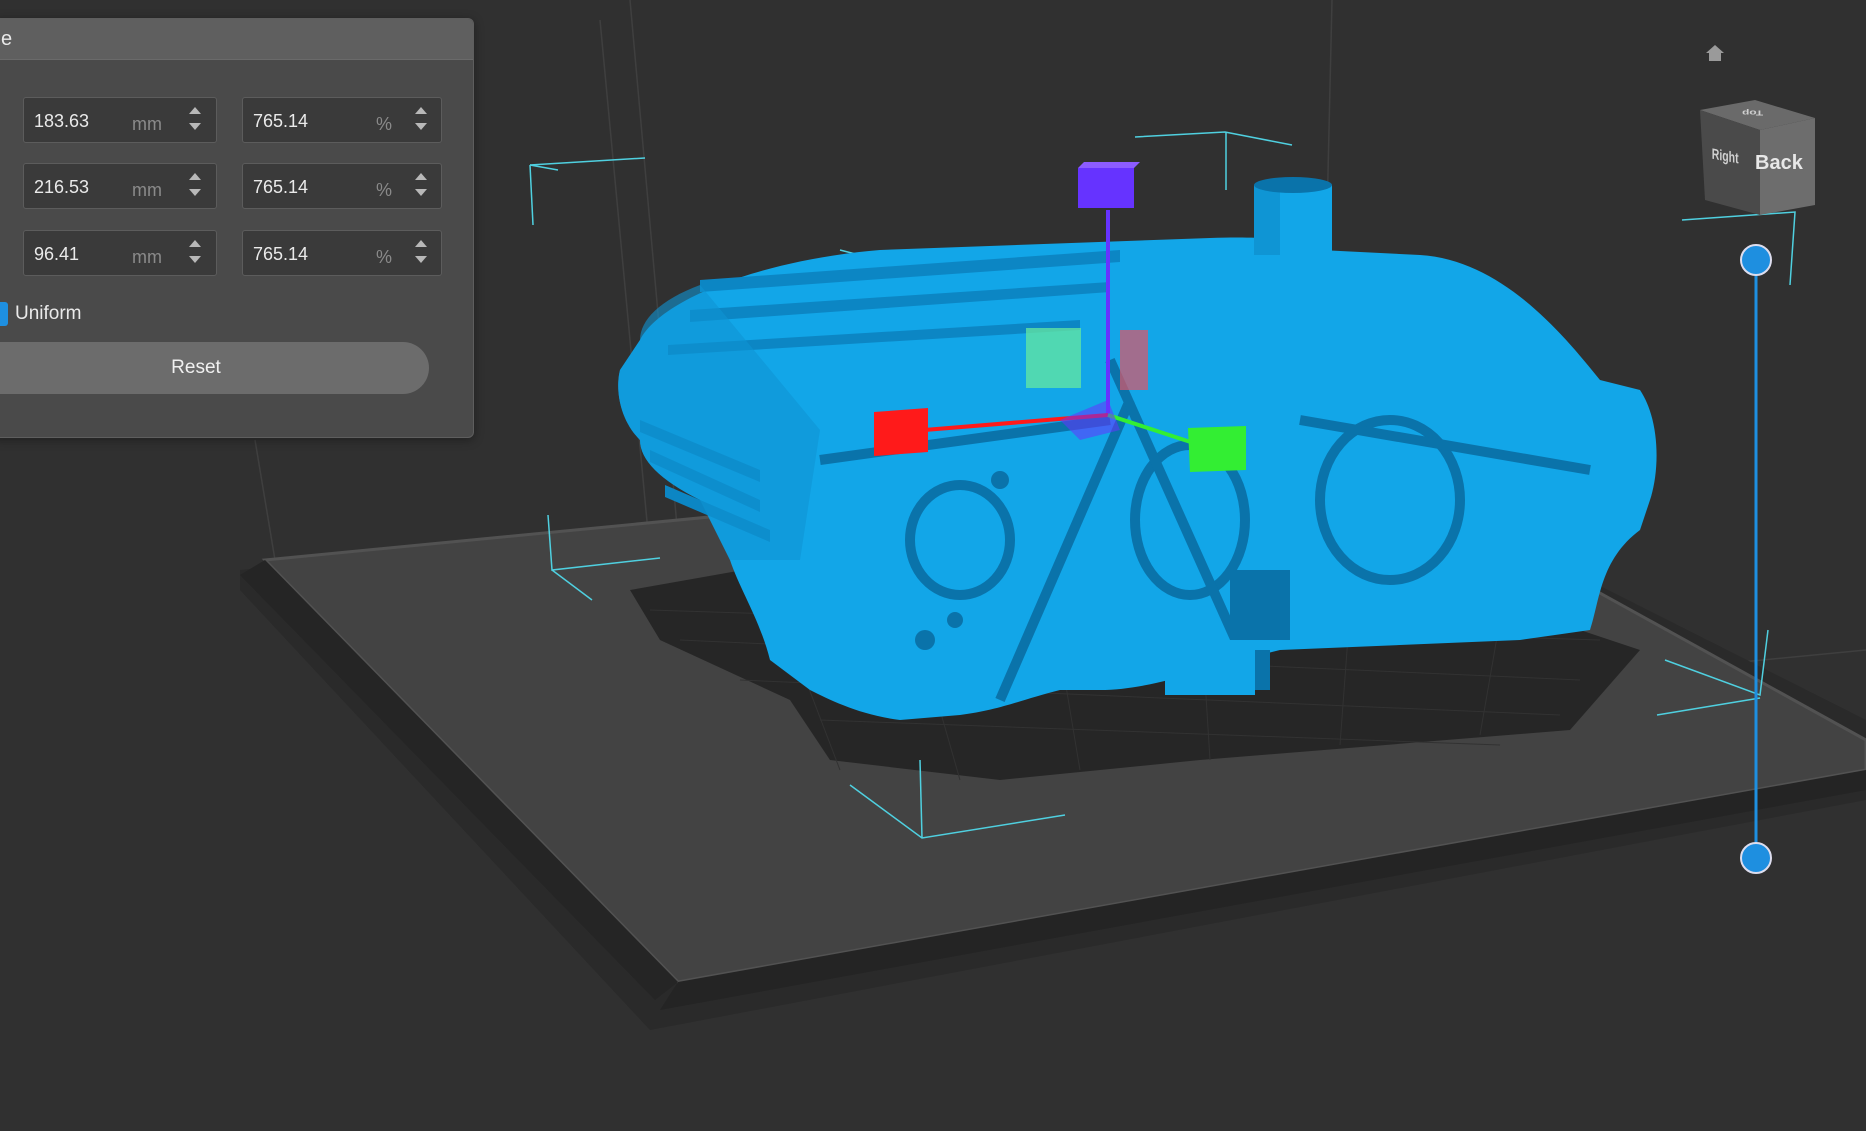 The width and height of the screenshot is (1866, 1131). What do you see at coordinates (120, 253) in the screenshot?
I see `height-mm-field: 96.41 mm` at bounding box center [120, 253].